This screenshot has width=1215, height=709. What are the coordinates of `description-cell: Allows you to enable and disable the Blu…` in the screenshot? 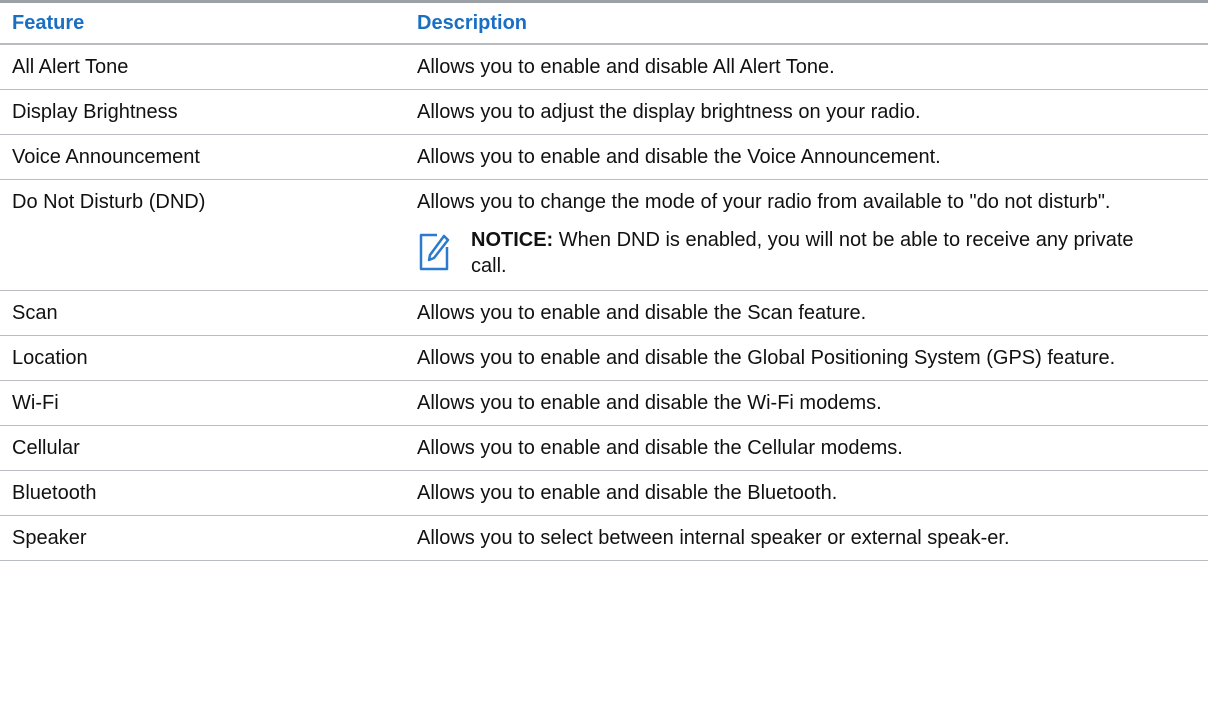 It's located at (627, 493).